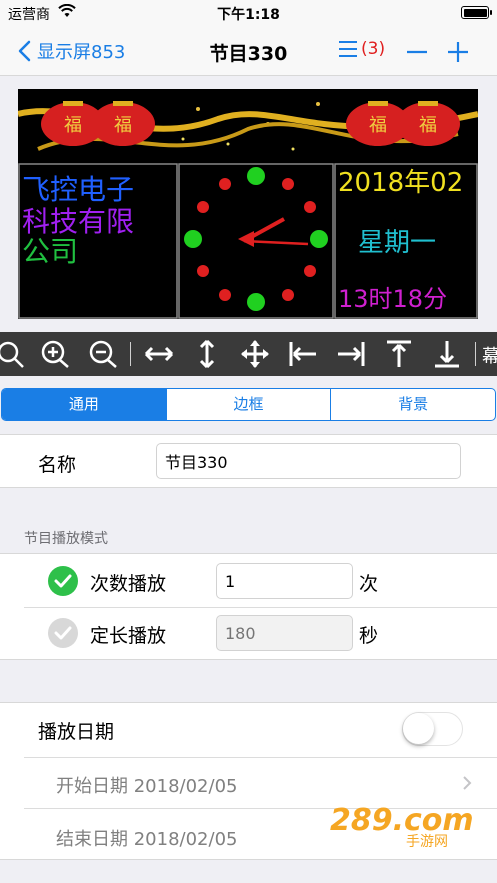  What do you see at coordinates (84, 404) in the screenshot?
I see `tab-general: 通用` at bounding box center [84, 404].